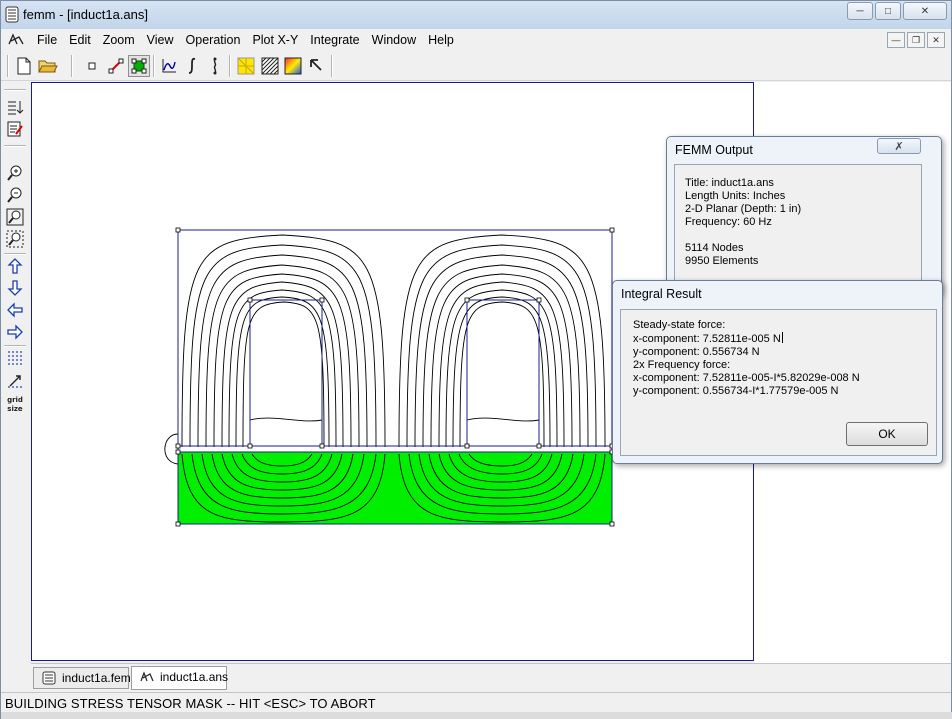 The image size is (952, 719). I want to click on edit-properties-icon, so click(15, 129).